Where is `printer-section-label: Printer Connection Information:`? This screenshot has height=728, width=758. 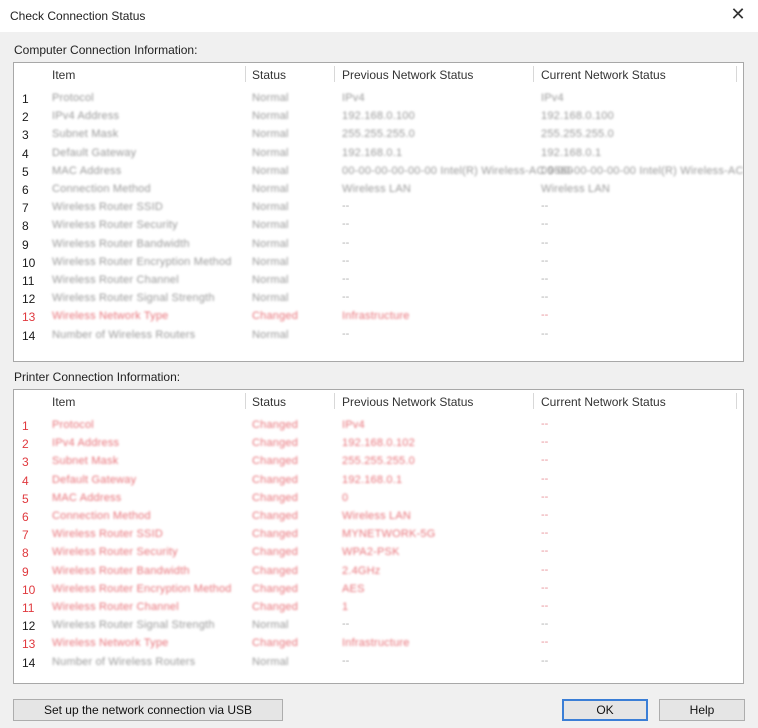
printer-section-label: Printer Connection Information: is located at coordinates (97, 377).